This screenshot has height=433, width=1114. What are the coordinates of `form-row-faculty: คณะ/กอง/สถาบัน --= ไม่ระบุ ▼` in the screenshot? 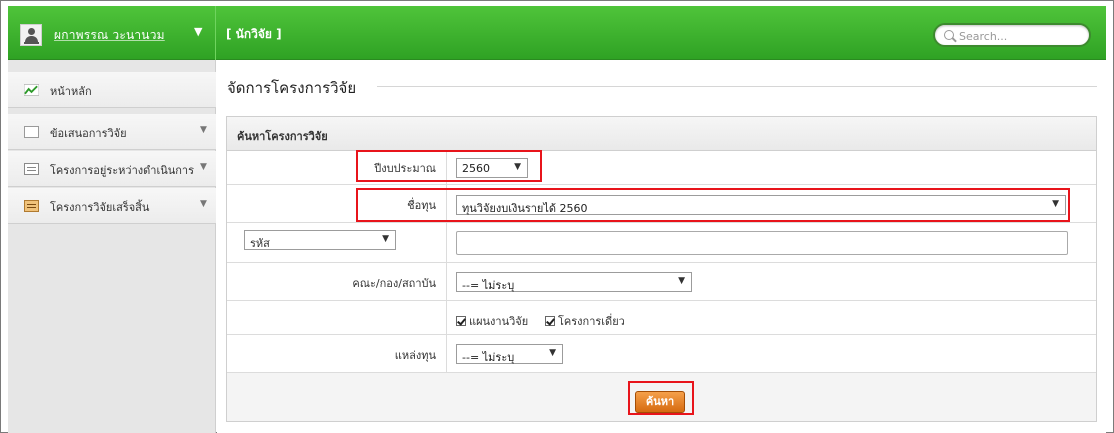 It's located at (661, 282).